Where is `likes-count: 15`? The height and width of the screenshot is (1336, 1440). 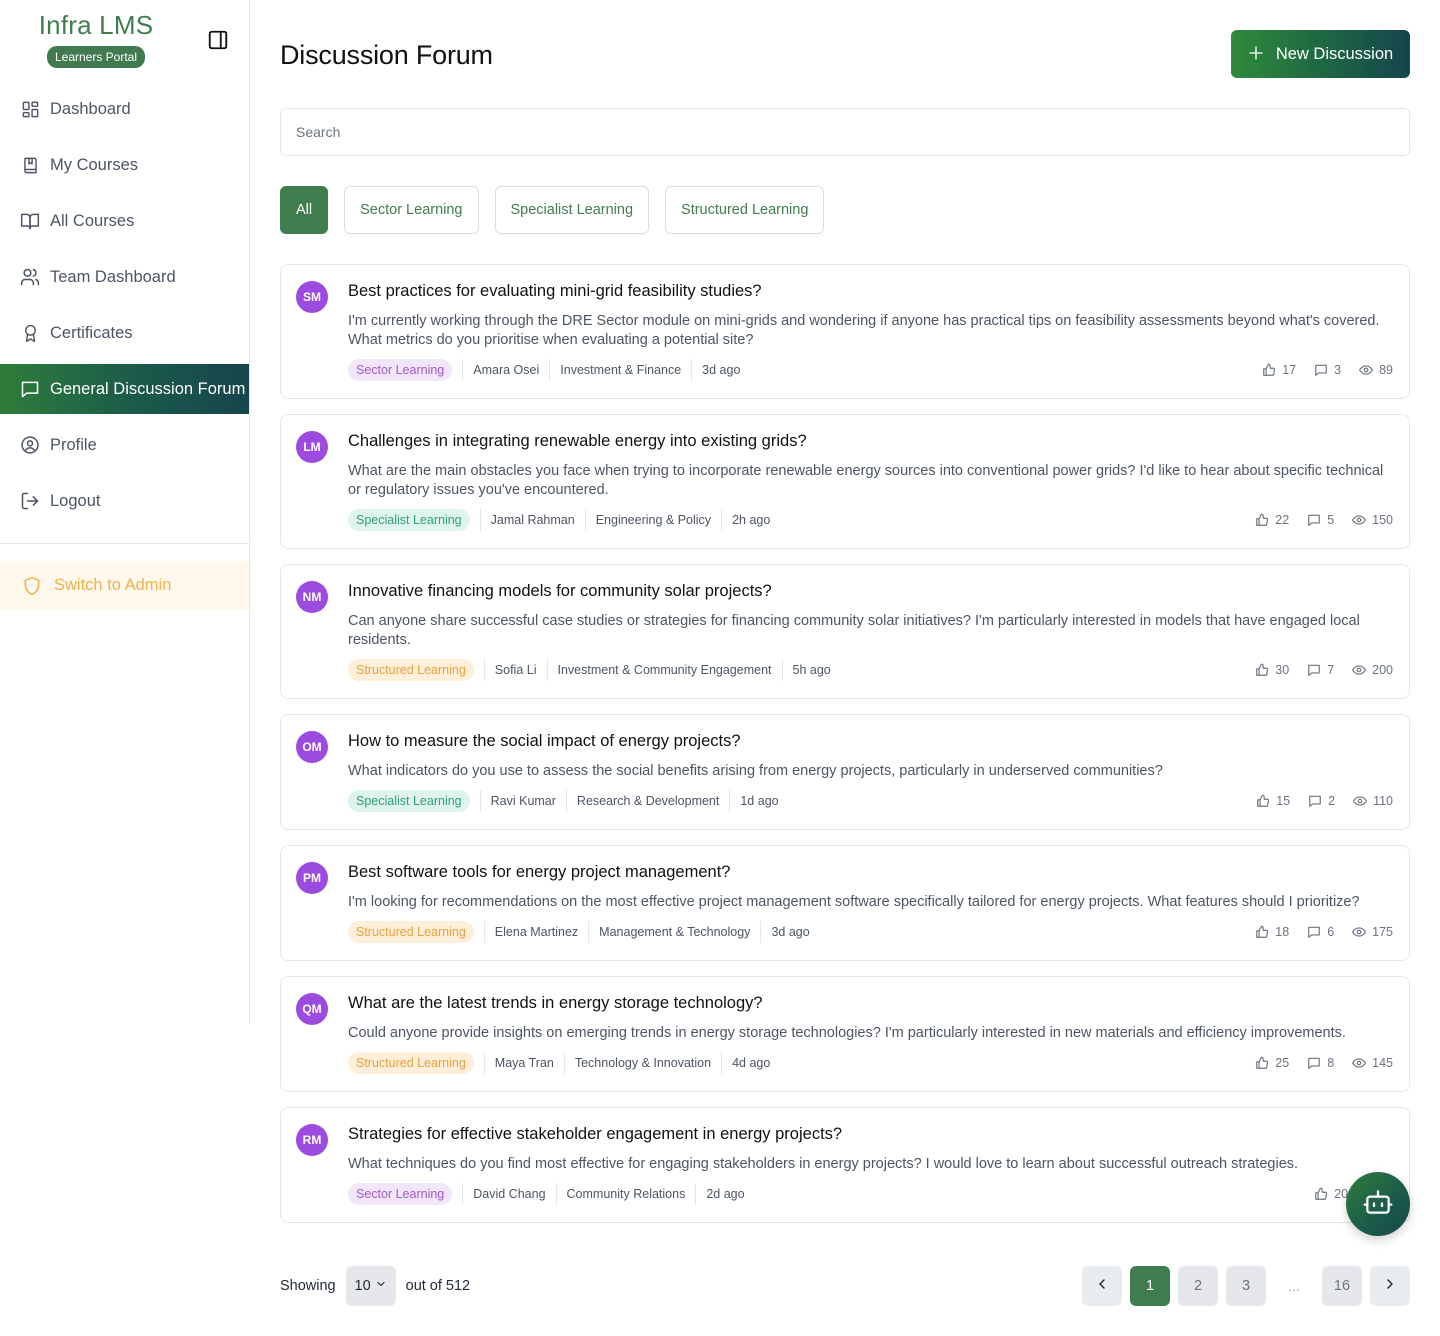
likes-count: 15 is located at coordinates (1273, 801).